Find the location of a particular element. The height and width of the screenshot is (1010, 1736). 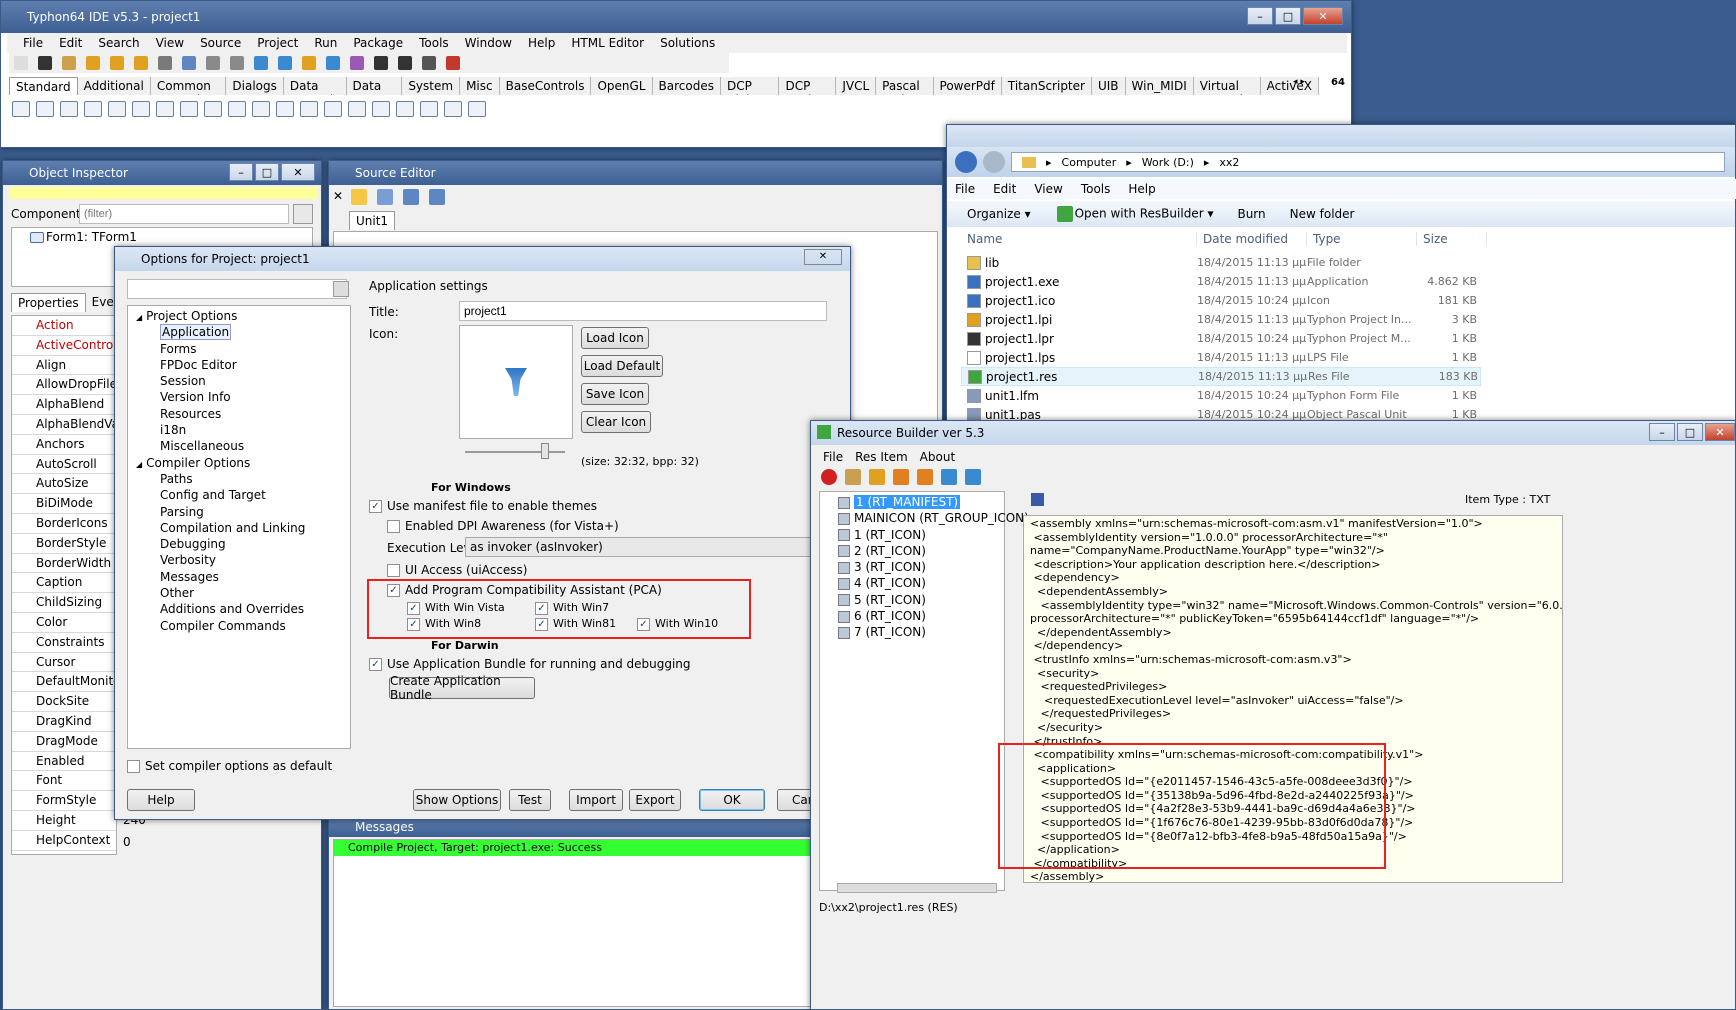

options-tree-item-config-and-target: Config and Target is located at coordinates (239, 495).